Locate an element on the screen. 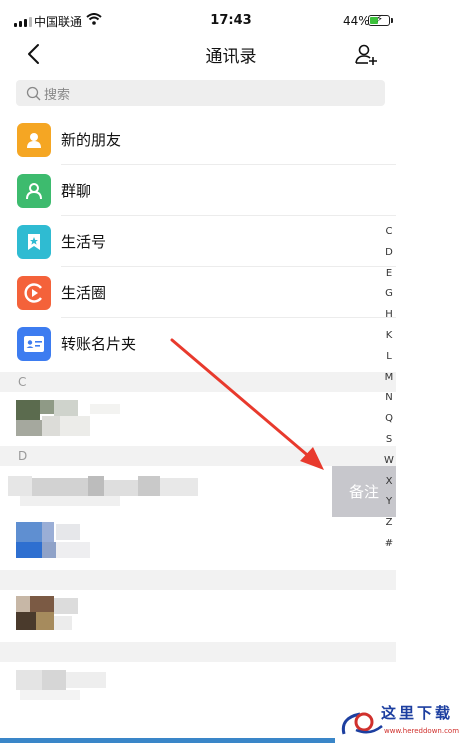  annotation-arrow is located at coordinates (247, 404).